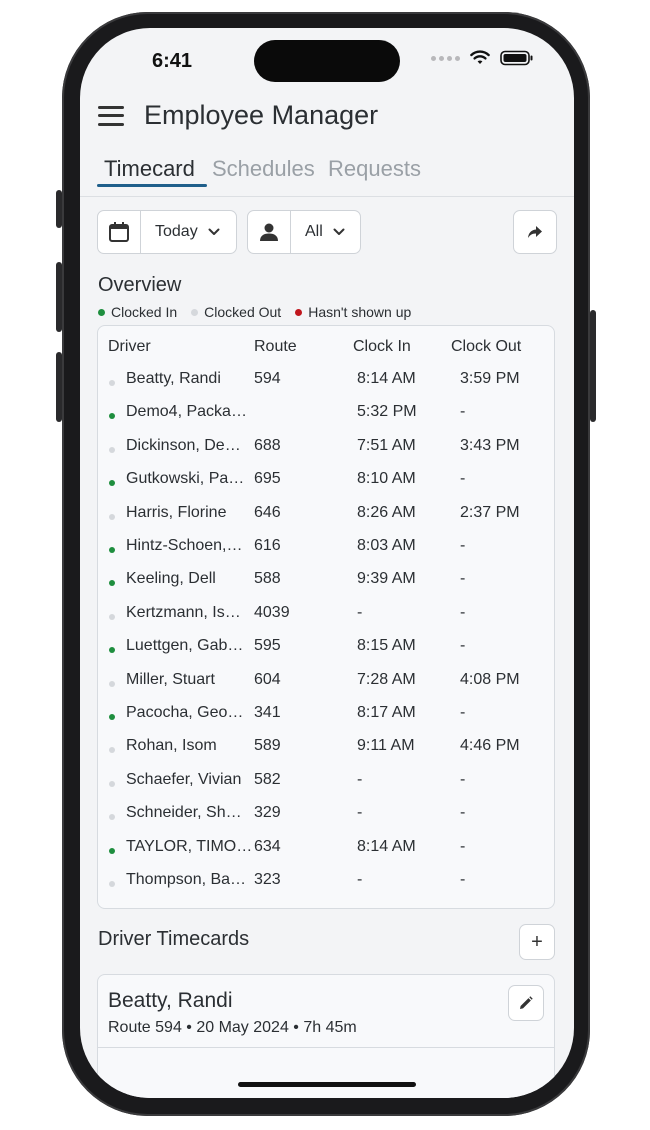 This screenshot has height=1130, width=650. Describe the element at coordinates (490, 746) in the screenshot. I see `clock-out-time: 4:46 PM` at that location.